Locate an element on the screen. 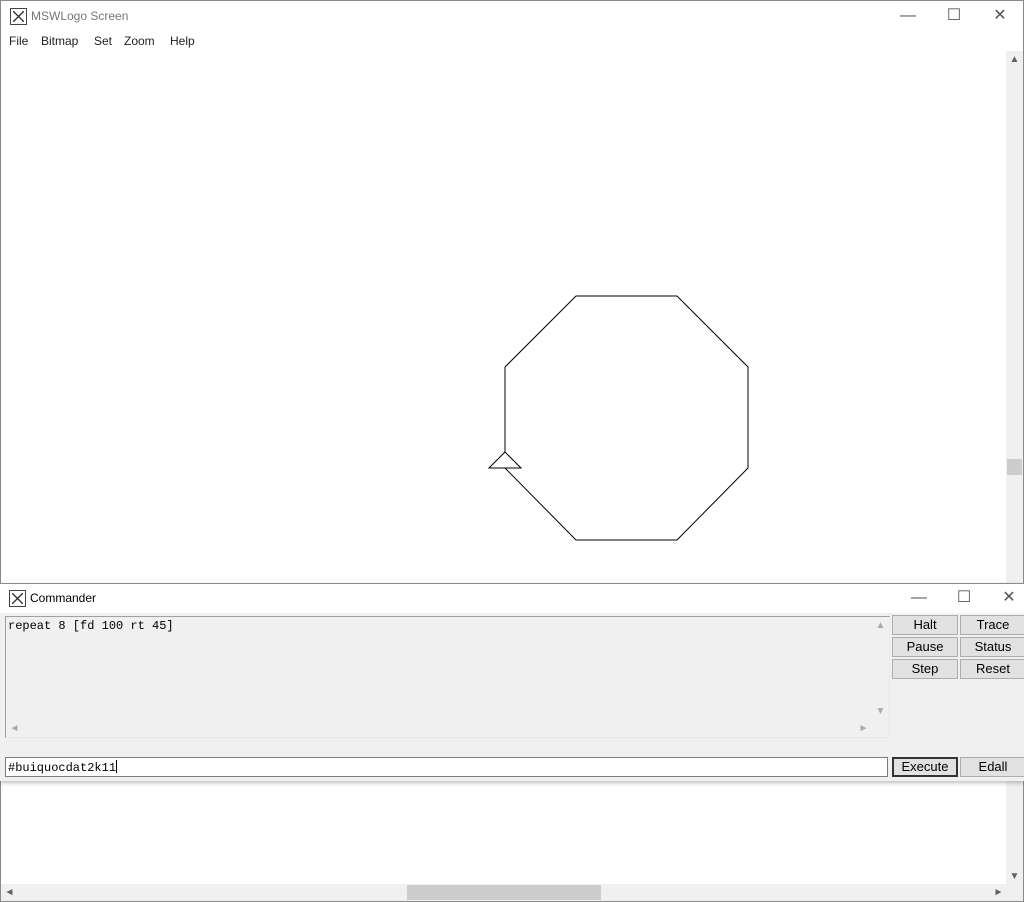  scroll-left-icon: ◄ is located at coordinates (9, 892).